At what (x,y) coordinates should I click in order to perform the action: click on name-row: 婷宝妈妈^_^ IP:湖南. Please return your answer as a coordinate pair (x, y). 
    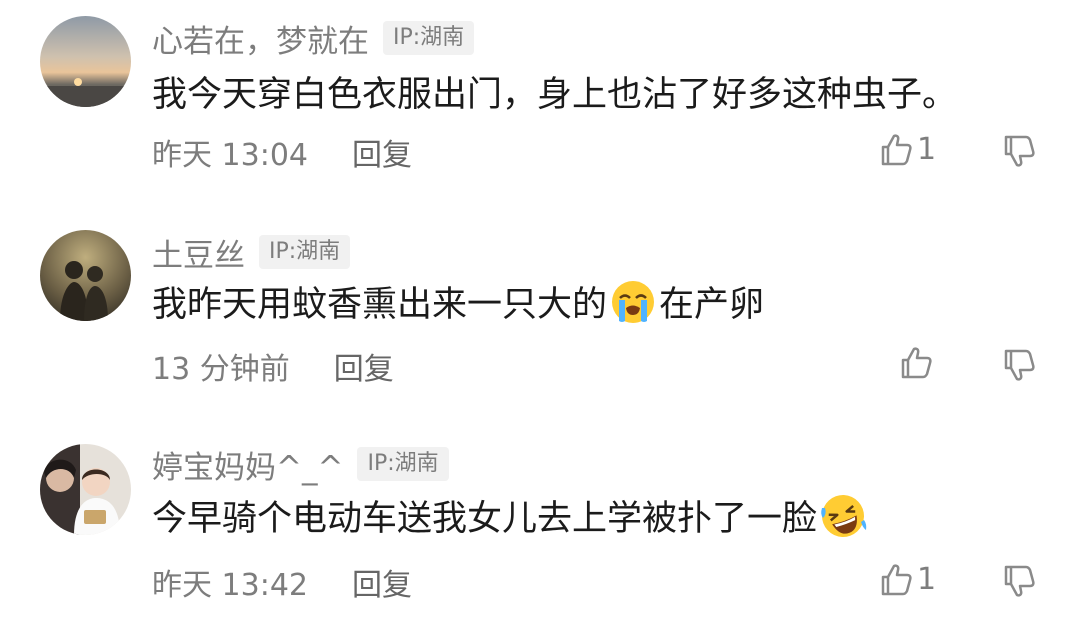
    Looking at the image, I should click on (300, 464).